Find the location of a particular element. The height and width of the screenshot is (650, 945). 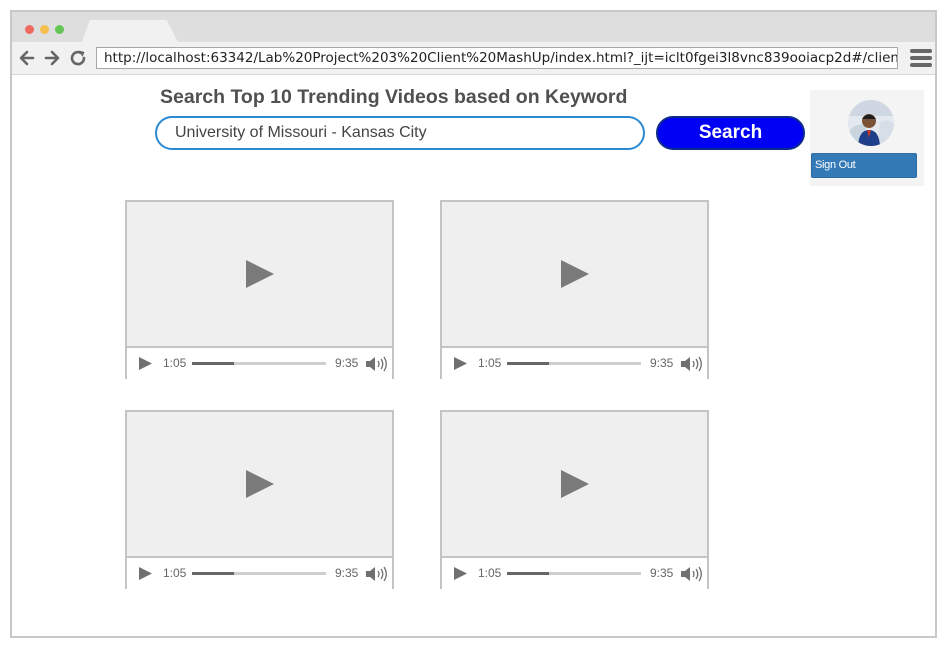

close-window-icon is located at coordinates (29, 29).